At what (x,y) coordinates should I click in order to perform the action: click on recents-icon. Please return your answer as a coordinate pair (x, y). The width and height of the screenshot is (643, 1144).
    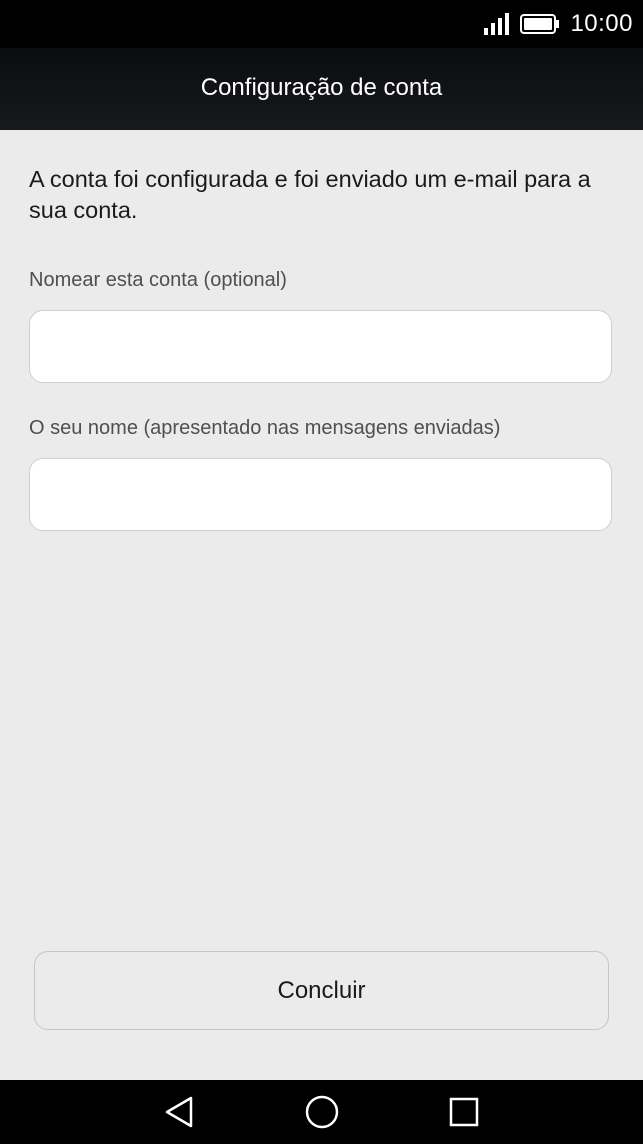
    Looking at the image, I should click on (464, 1112).